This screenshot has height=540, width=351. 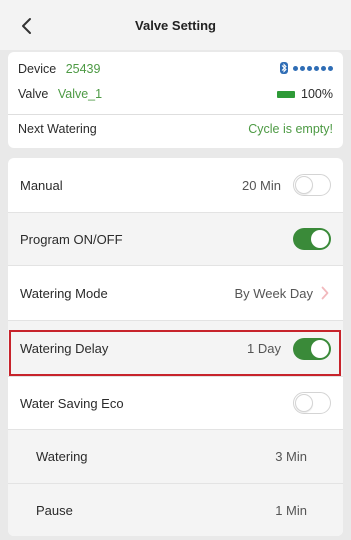 I want to click on watering-delay-value: 1 Day, so click(x=264, y=348).